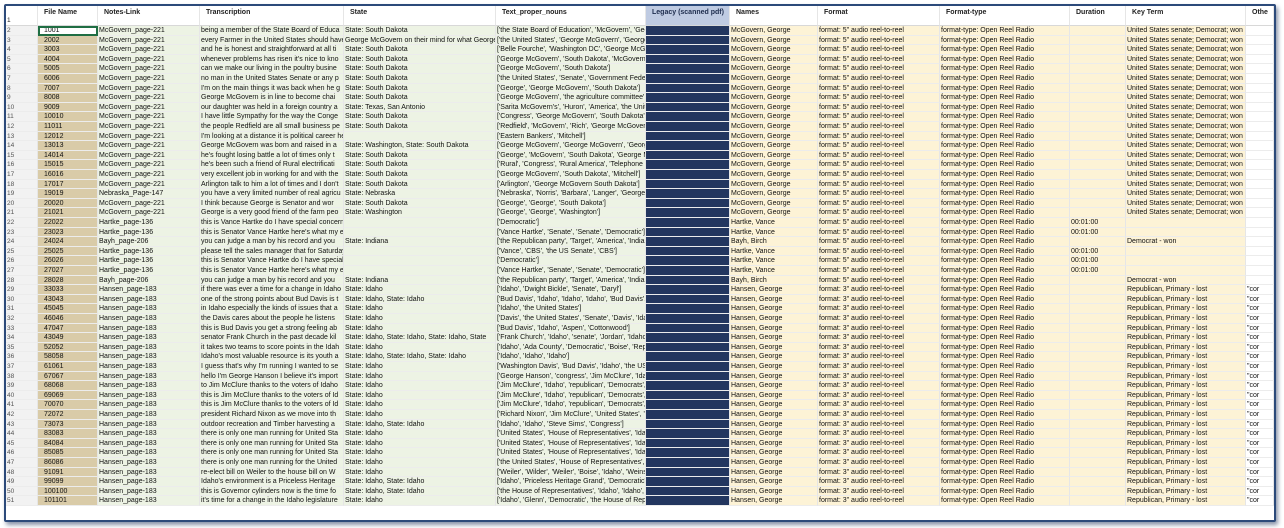  What do you see at coordinates (22, 386) in the screenshot?
I see `row-number: 39` at bounding box center [22, 386].